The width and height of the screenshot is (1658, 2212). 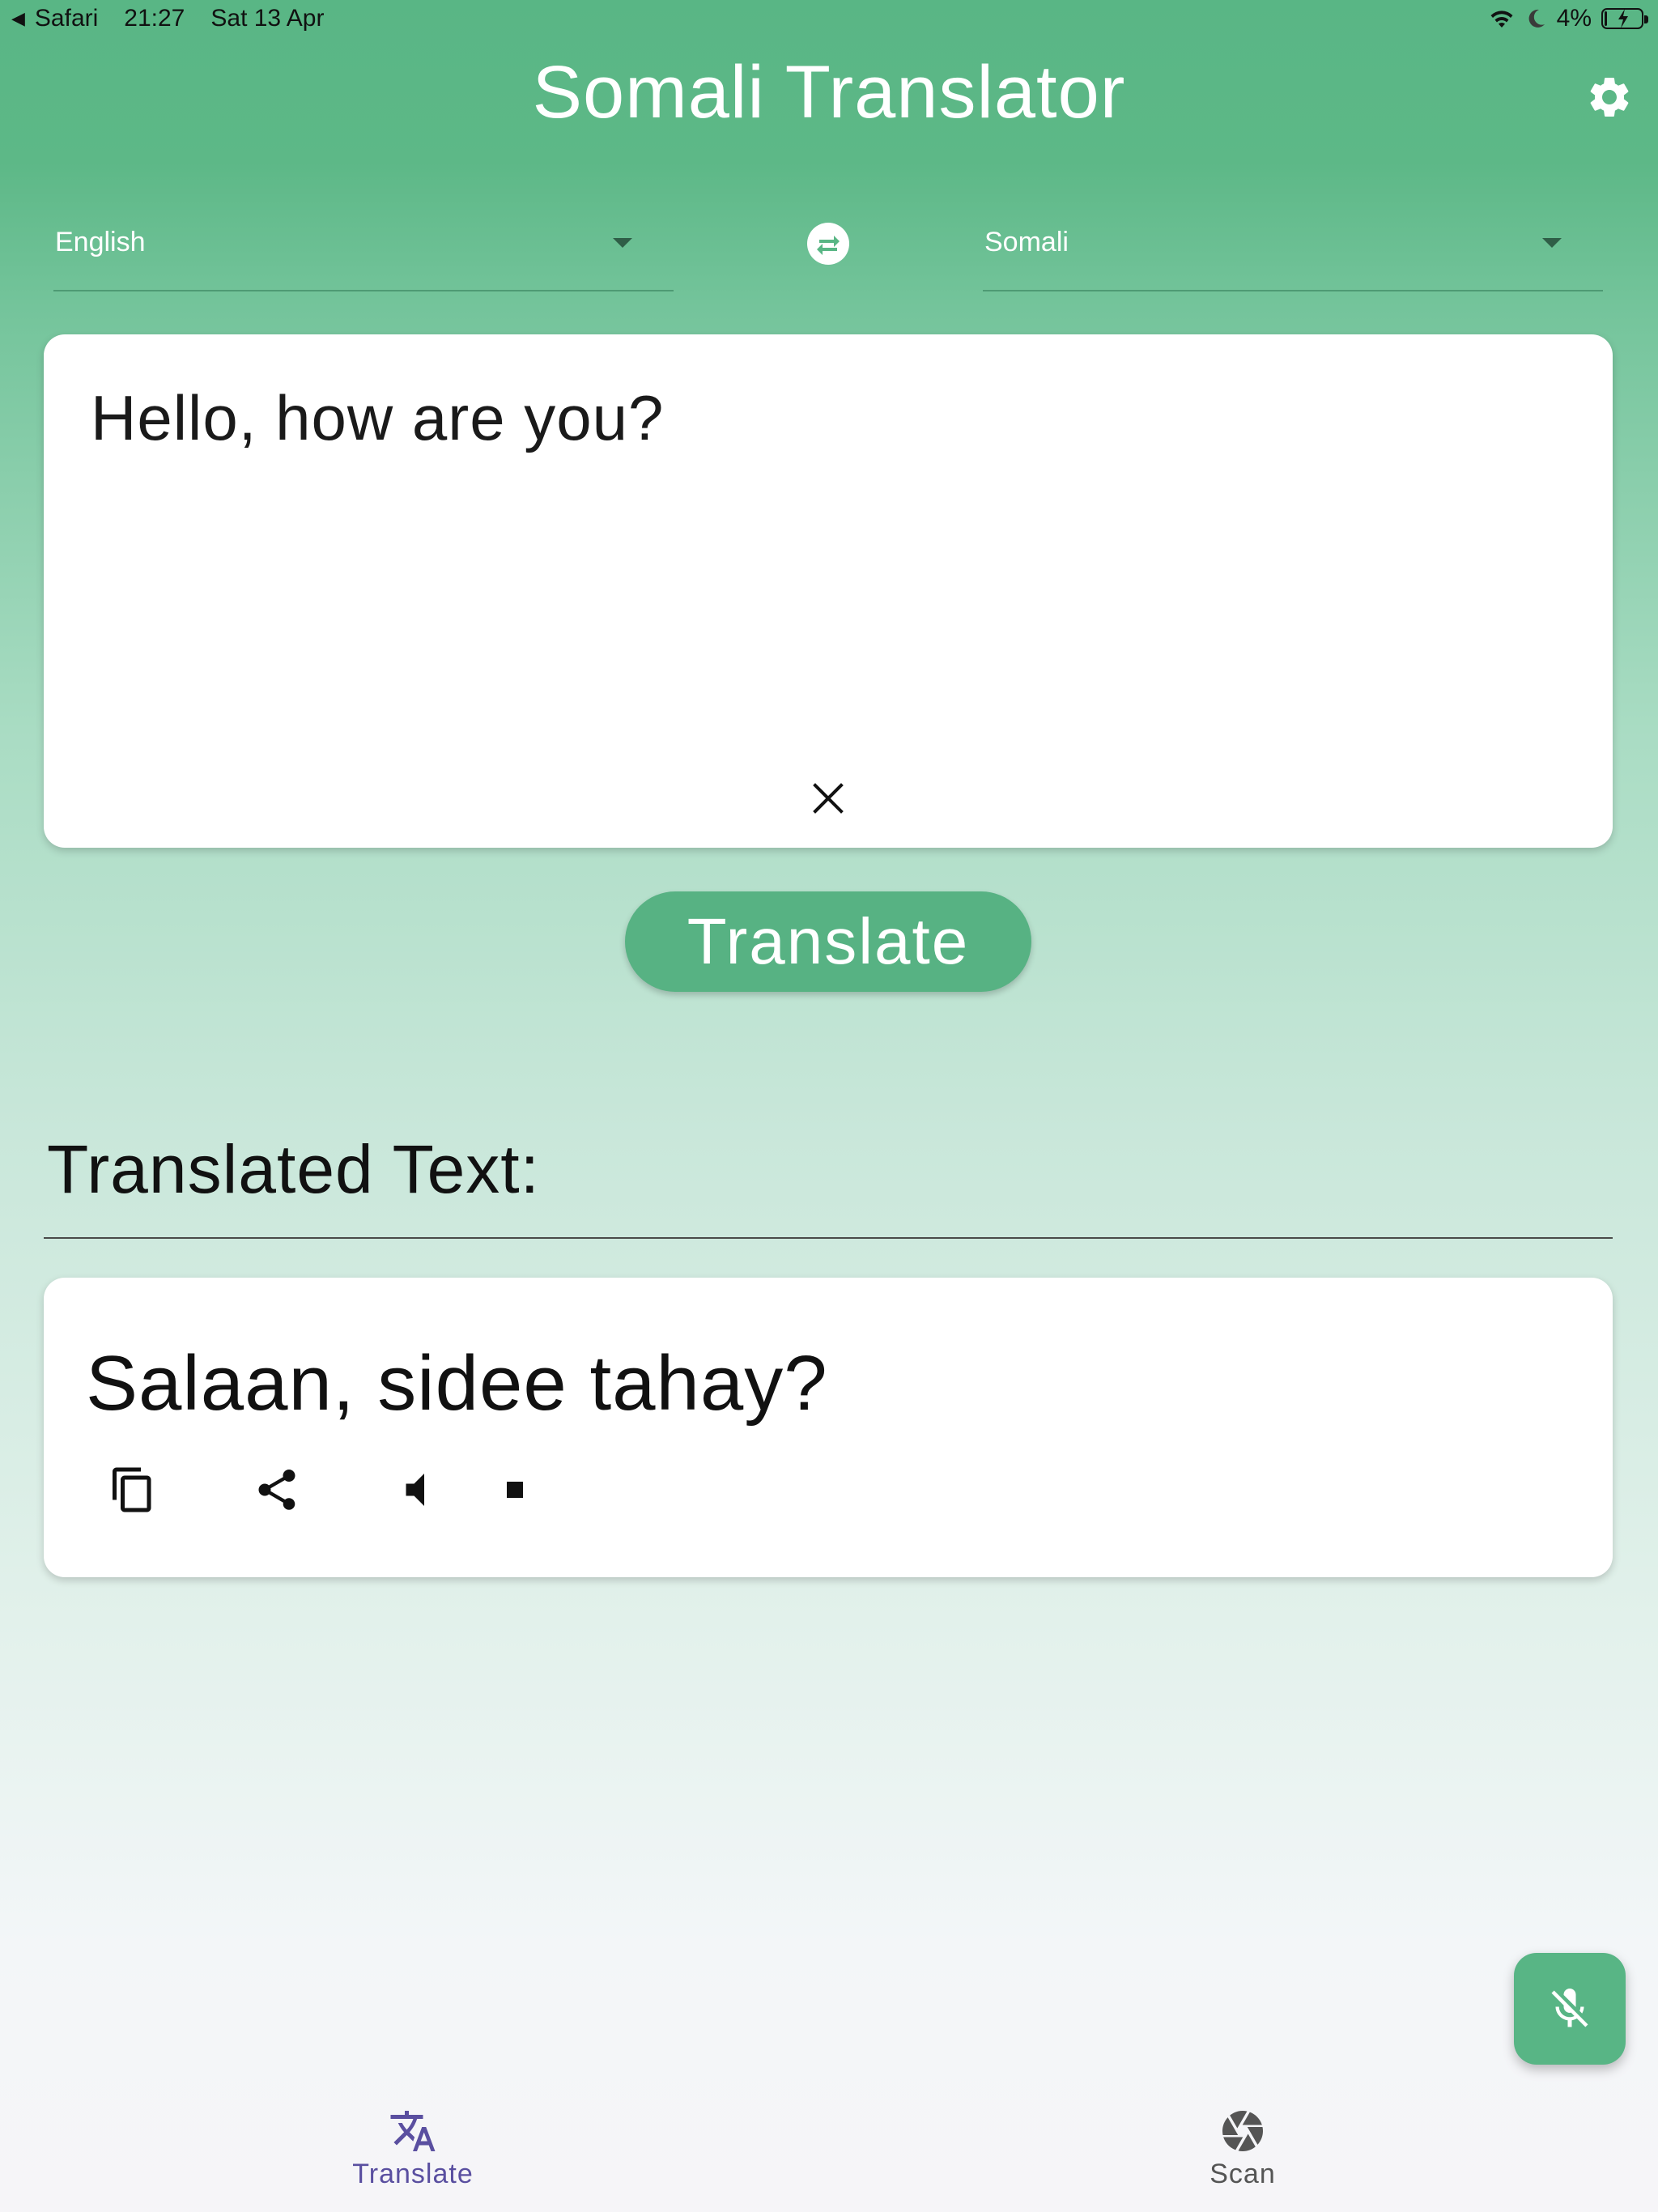 I want to click on status-right: 4%, so click(x=1567, y=19).